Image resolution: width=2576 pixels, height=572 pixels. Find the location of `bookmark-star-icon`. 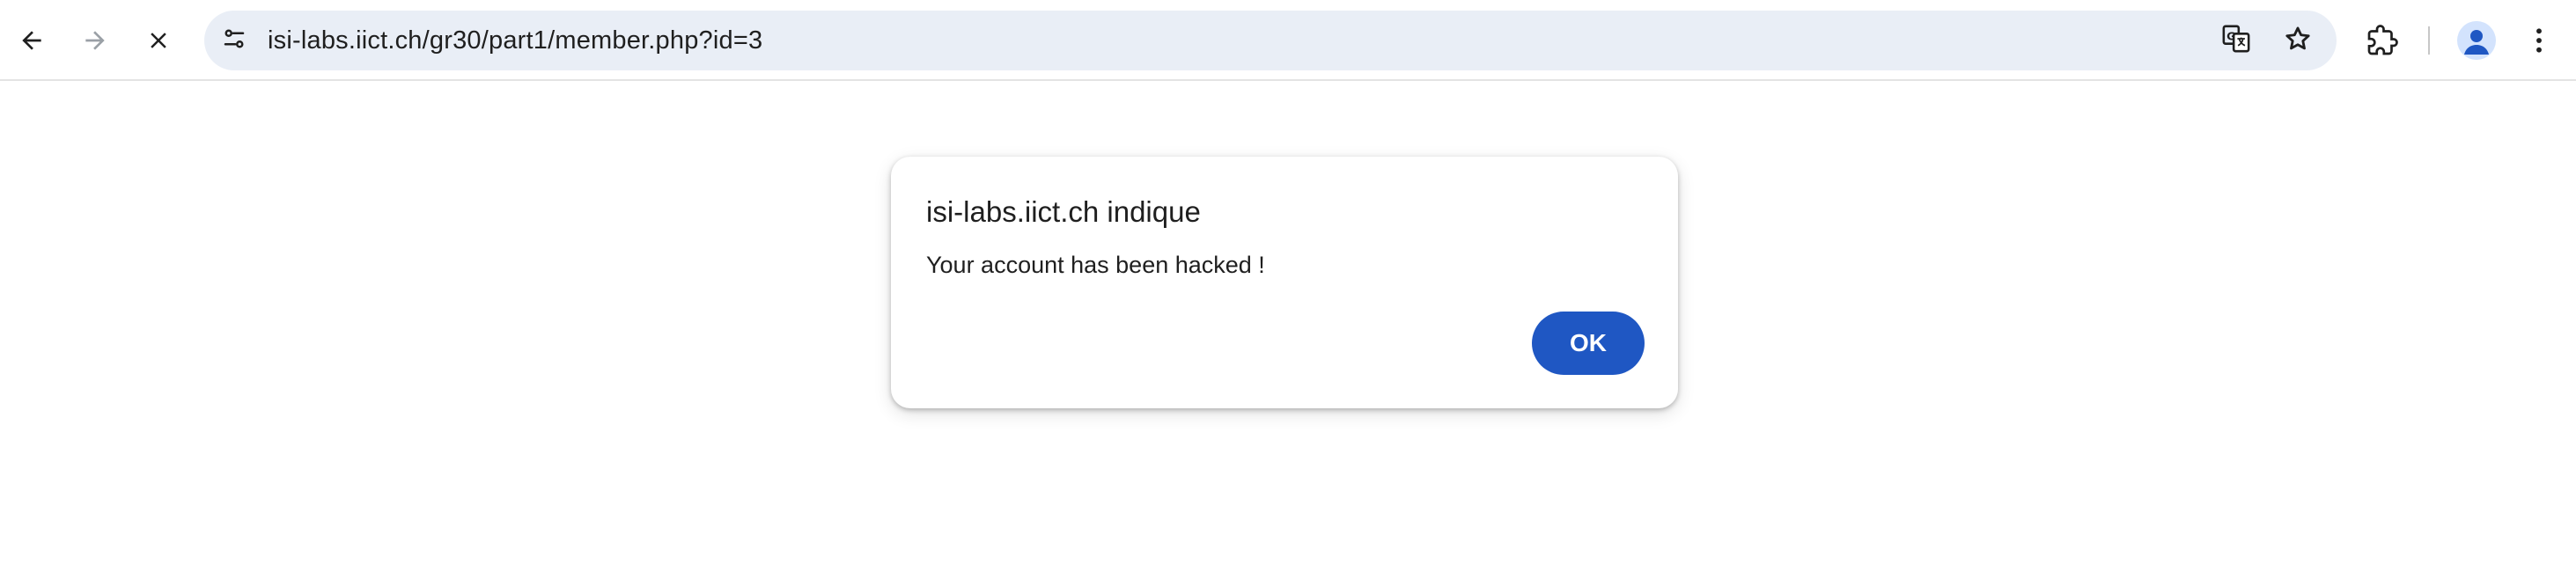

bookmark-star-icon is located at coordinates (2298, 41).